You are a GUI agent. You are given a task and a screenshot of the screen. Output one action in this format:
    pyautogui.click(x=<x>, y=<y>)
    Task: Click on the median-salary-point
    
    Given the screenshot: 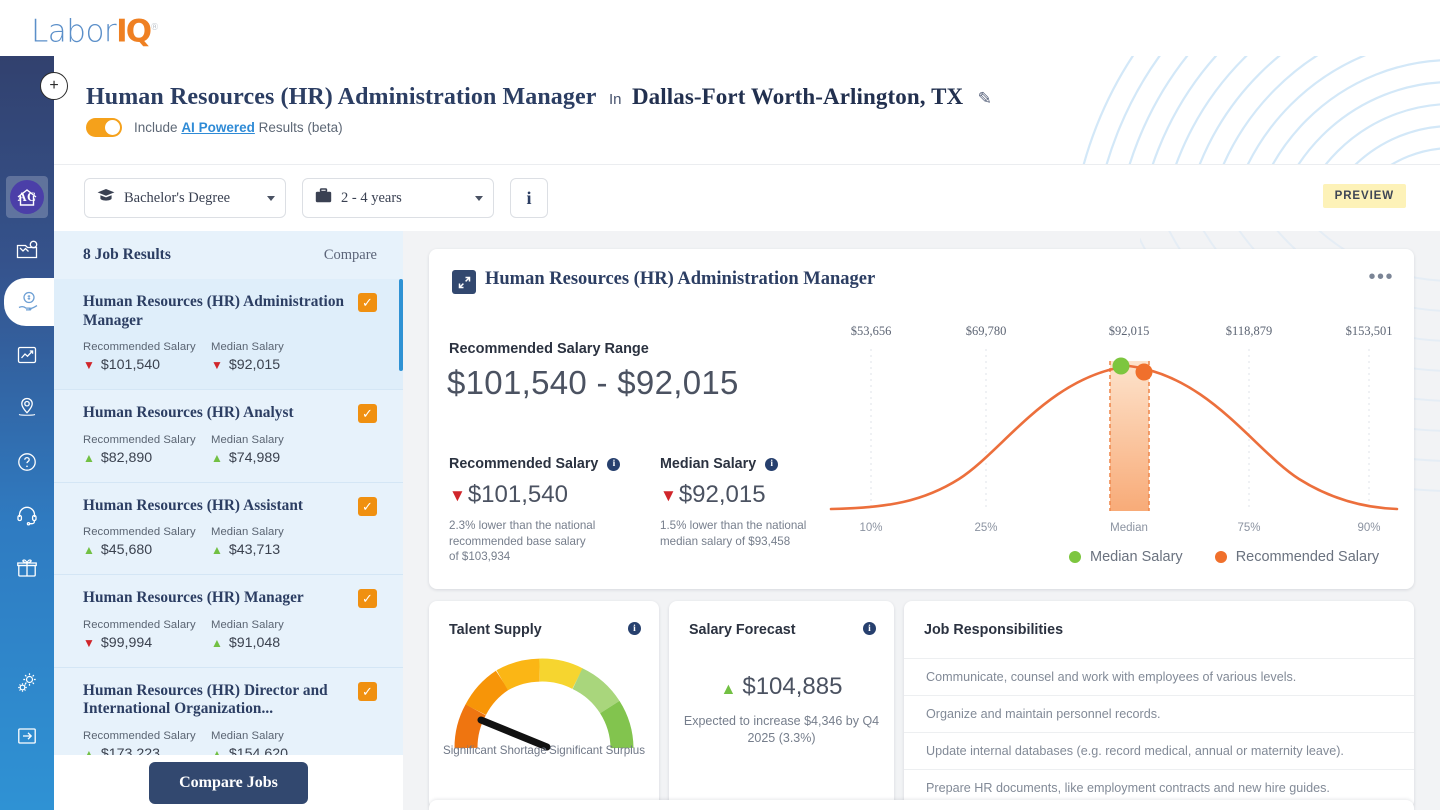 What is the action you would take?
    pyautogui.click(x=1121, y=366)
    